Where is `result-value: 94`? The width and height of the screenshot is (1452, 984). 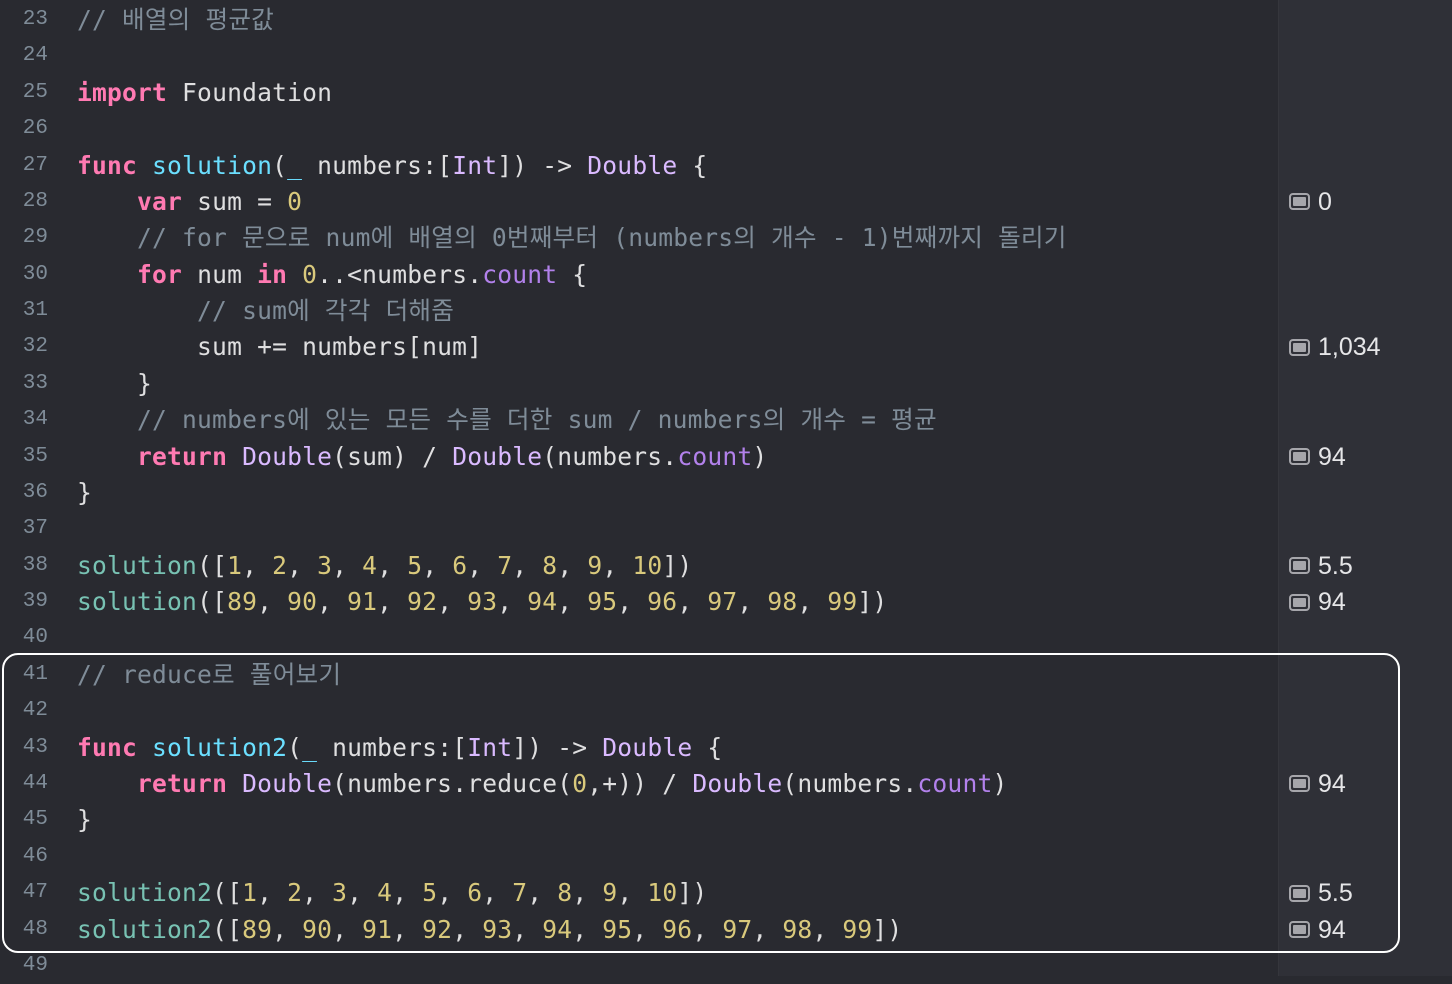
result-value: 94 is located at coordinates (1332, 602).